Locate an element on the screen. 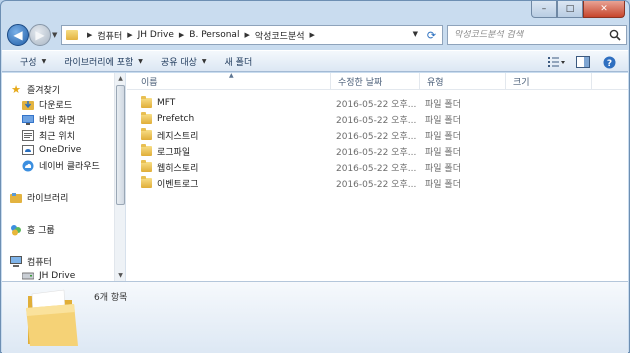  refresh-button: ⟳ is located at coordinates (432, 35).